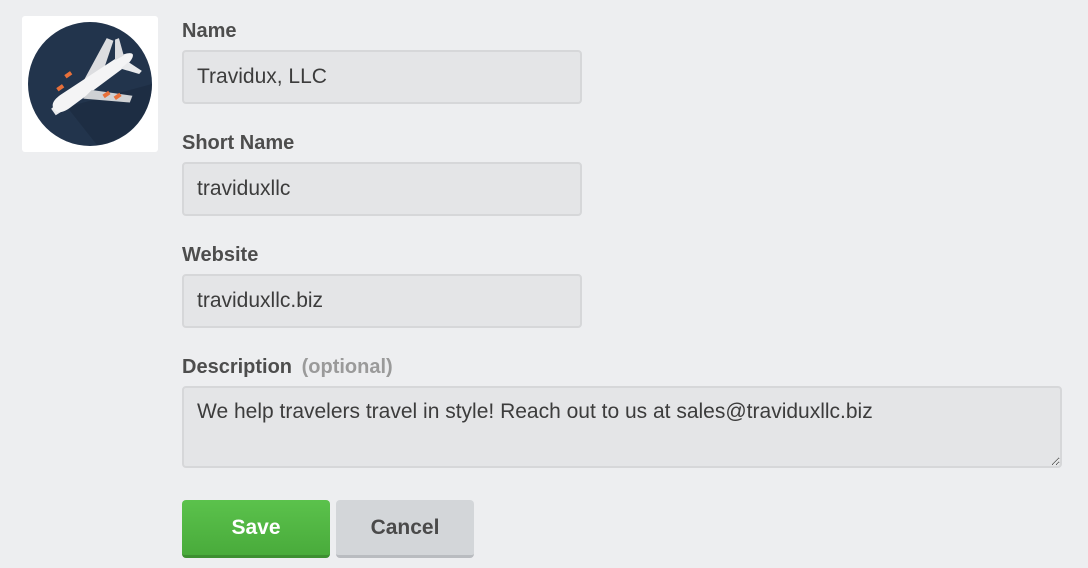 Image resolution: width=1088 pixels, height=568 pixels. Describe the element at coordinates (256, 529) in the screenshot. I see `save-button: Save` at that location.